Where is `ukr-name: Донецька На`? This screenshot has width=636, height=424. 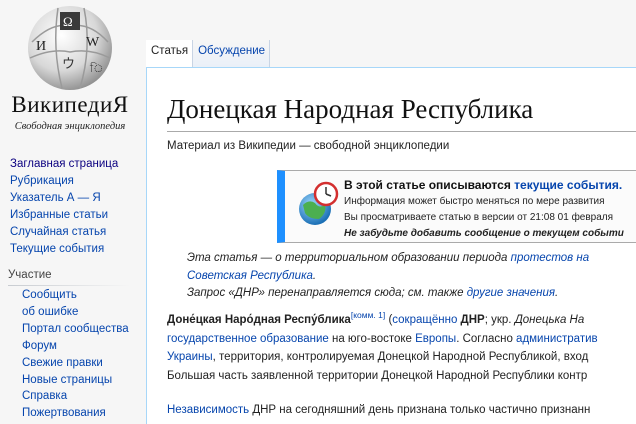
ukr-name: Донецька На is located at coordinates (549, 320).